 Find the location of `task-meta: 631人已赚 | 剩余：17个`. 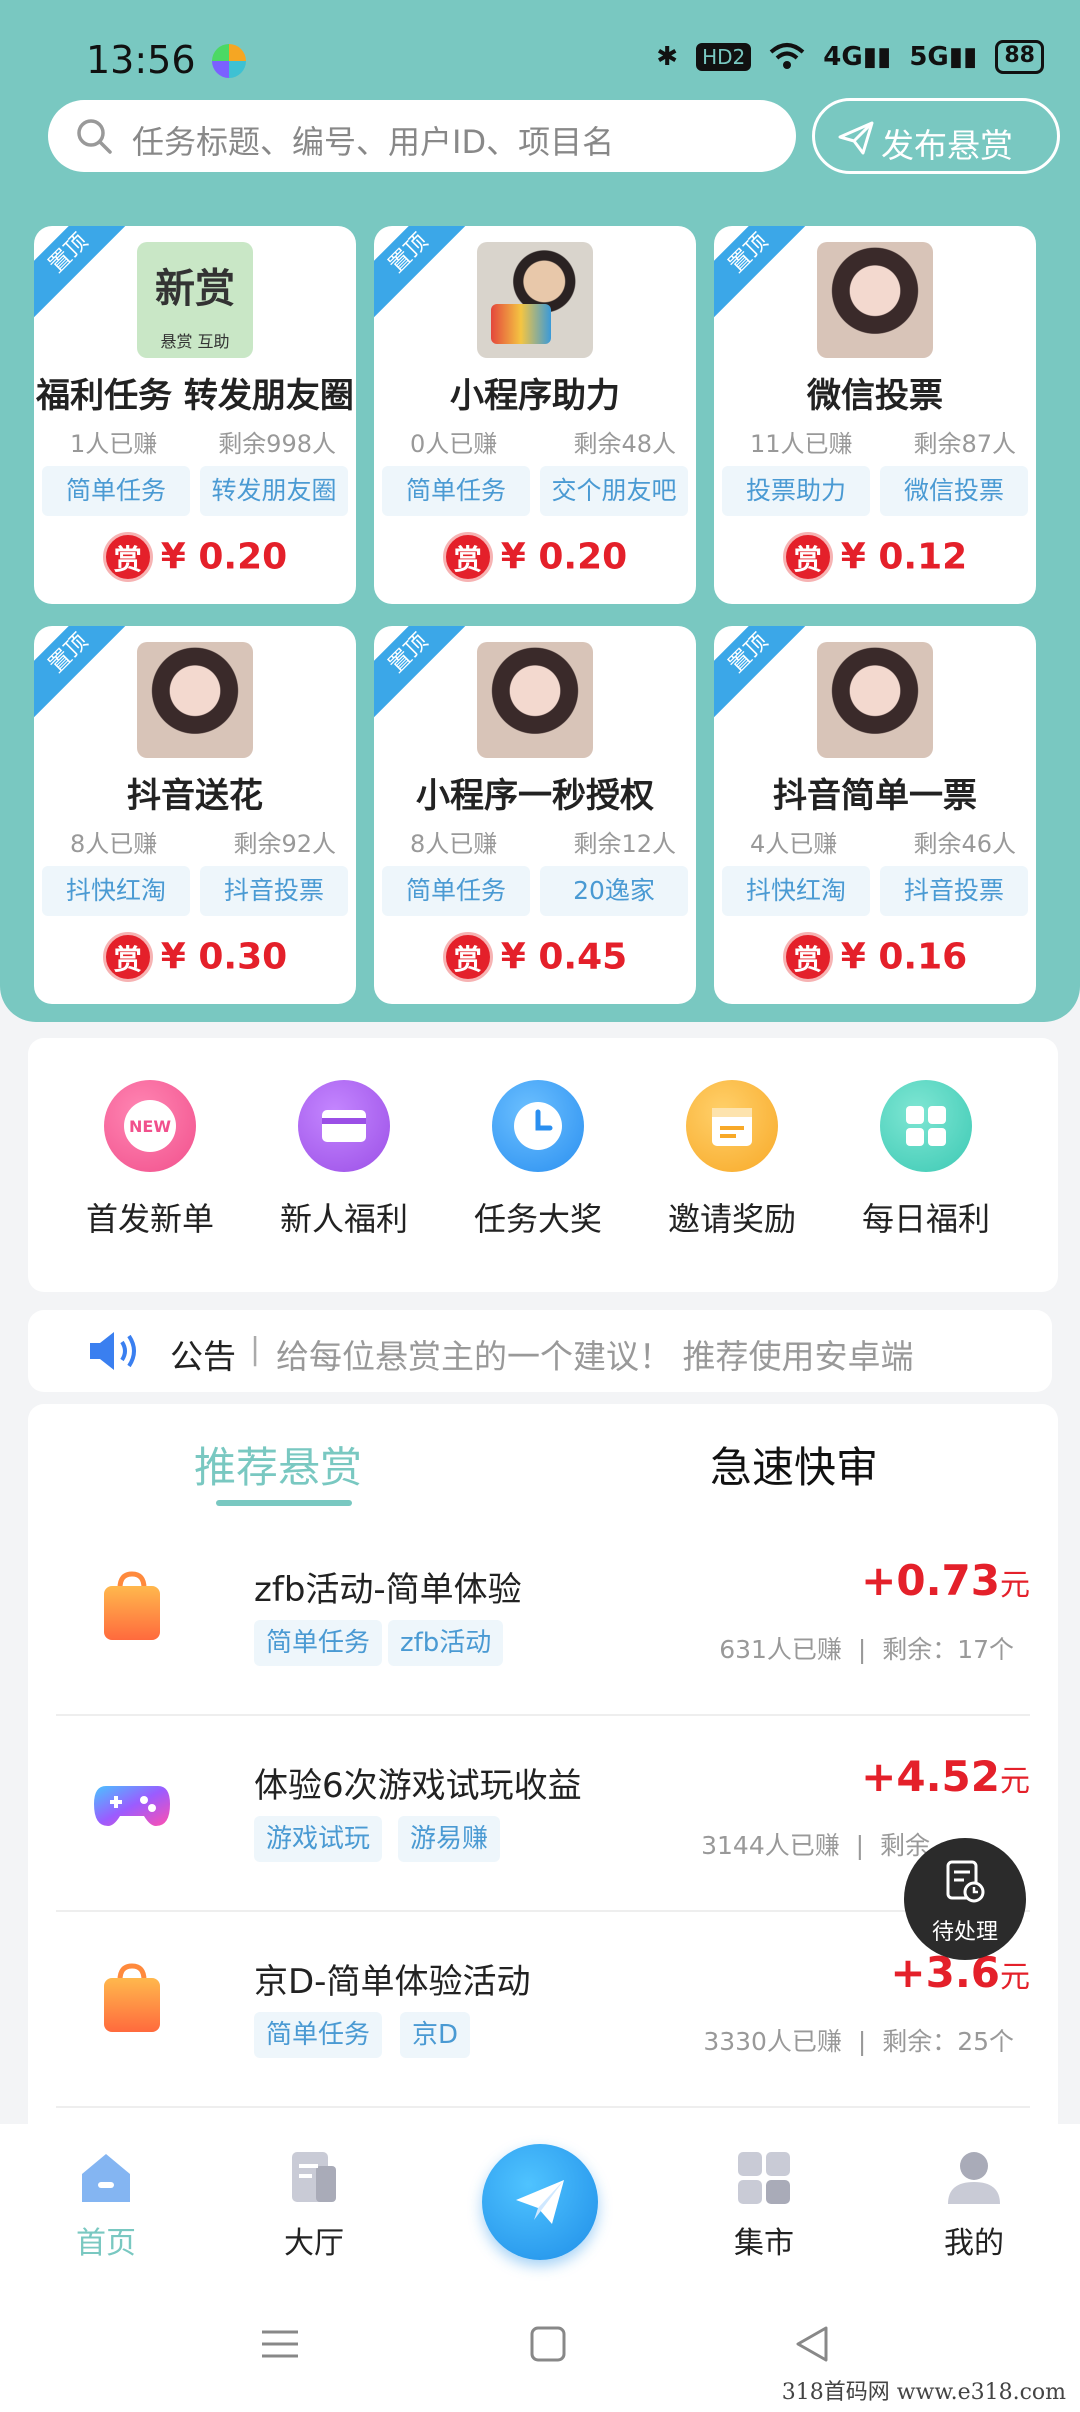

task-meta: 631人已赚 | 剩余：17个 is located at coordinates (866, 1648).